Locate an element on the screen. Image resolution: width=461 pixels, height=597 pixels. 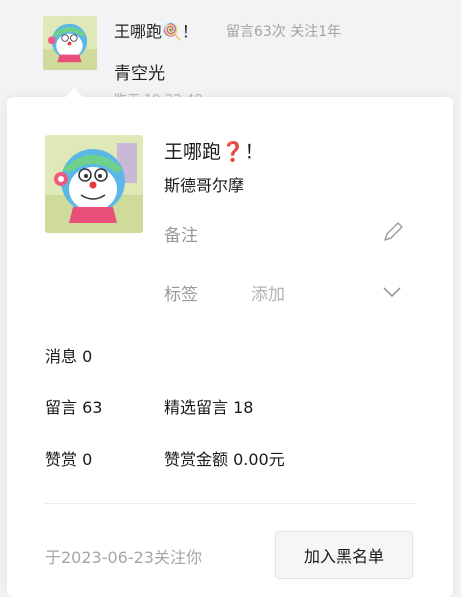
commenter-avatar is located at coordinates (70, 43).